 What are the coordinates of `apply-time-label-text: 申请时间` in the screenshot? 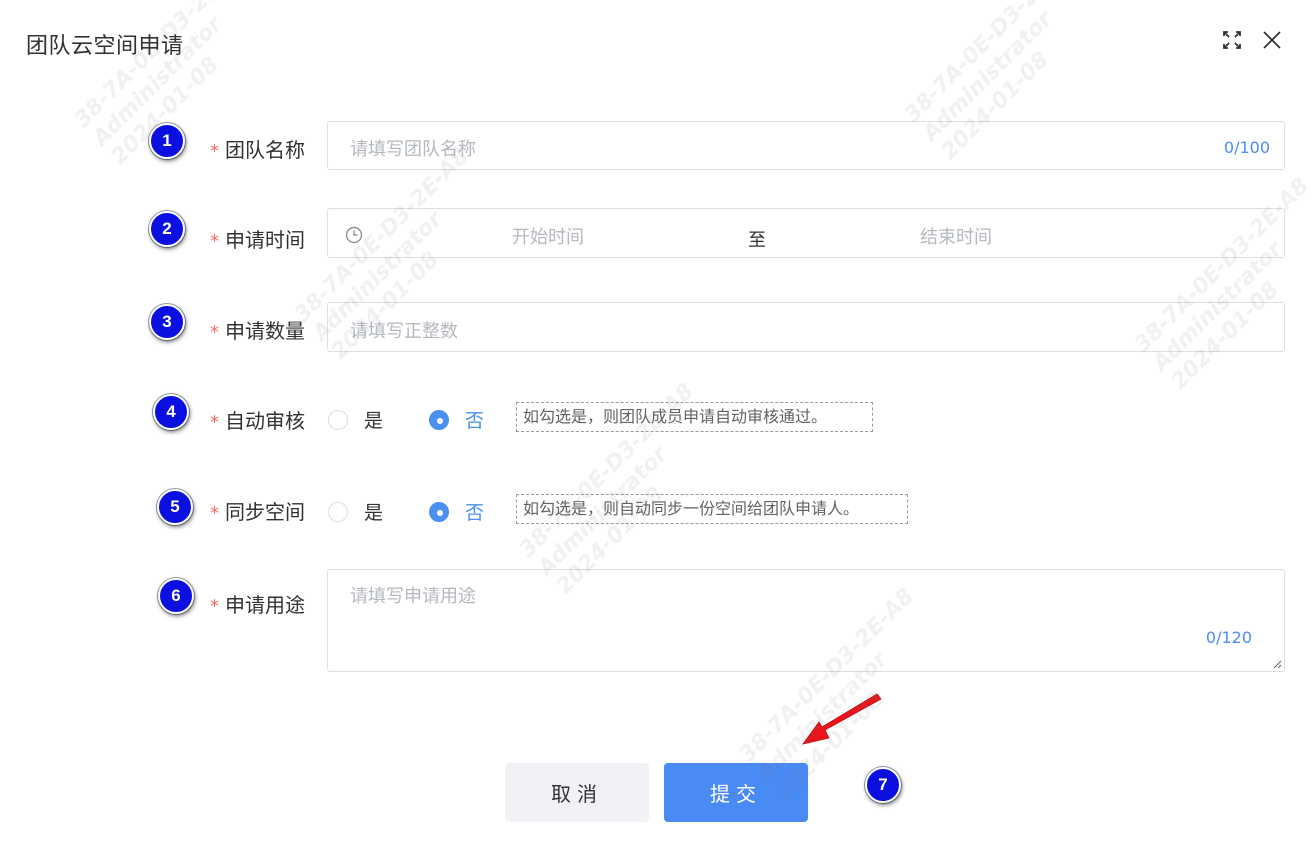 It's located at (265, 240).